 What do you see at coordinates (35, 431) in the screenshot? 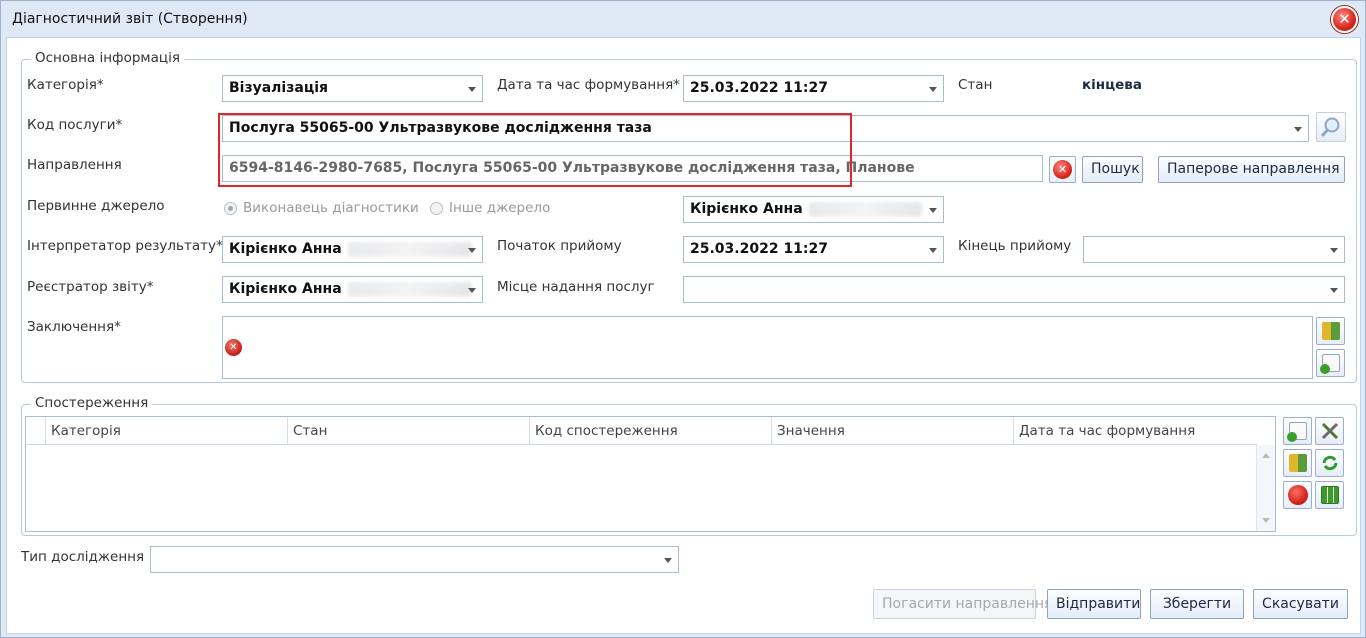
I see `grid-col-selector` at bounding box center [35, 431].